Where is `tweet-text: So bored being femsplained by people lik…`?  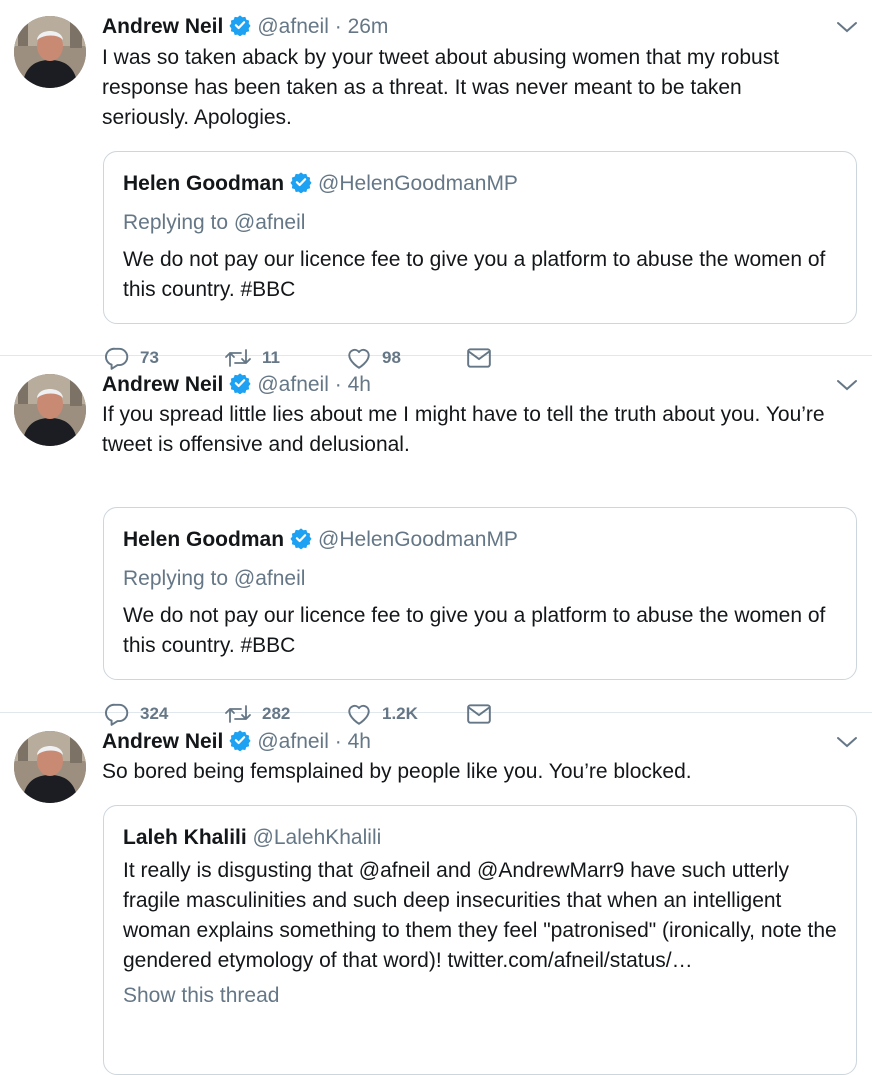
tweet-text: So bored being femsplained by people lik… is located at coordinates (397, 771).